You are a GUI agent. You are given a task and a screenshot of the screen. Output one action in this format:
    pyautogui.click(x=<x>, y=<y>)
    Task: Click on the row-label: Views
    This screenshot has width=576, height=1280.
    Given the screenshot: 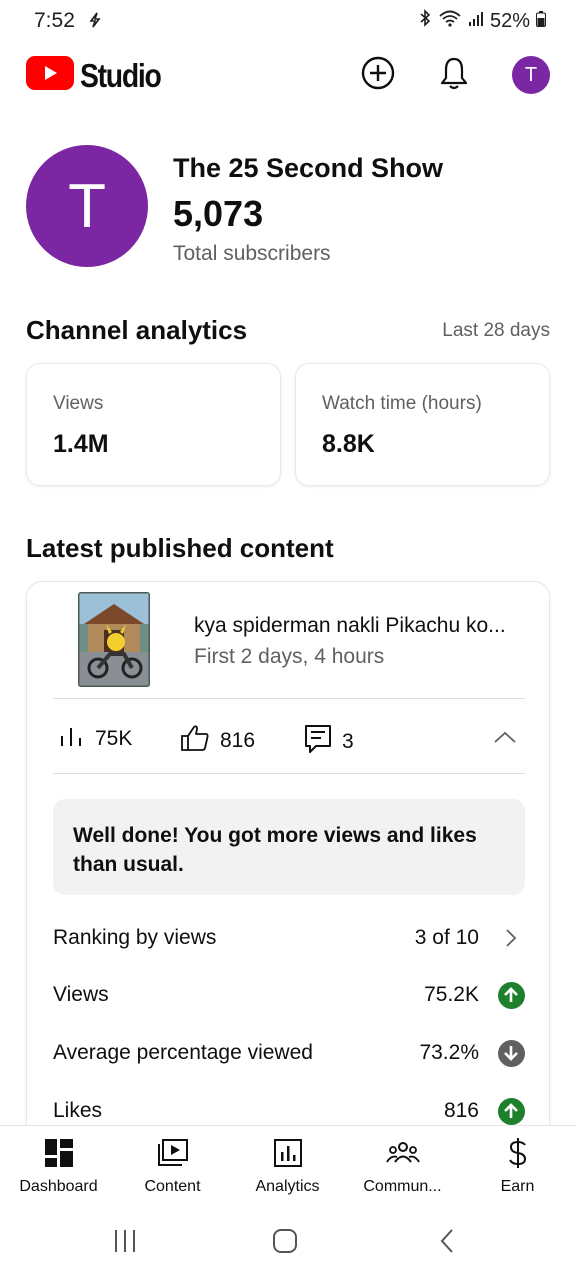 What is the action you would take?
    pyautogui.click(x=81, y=994)
    